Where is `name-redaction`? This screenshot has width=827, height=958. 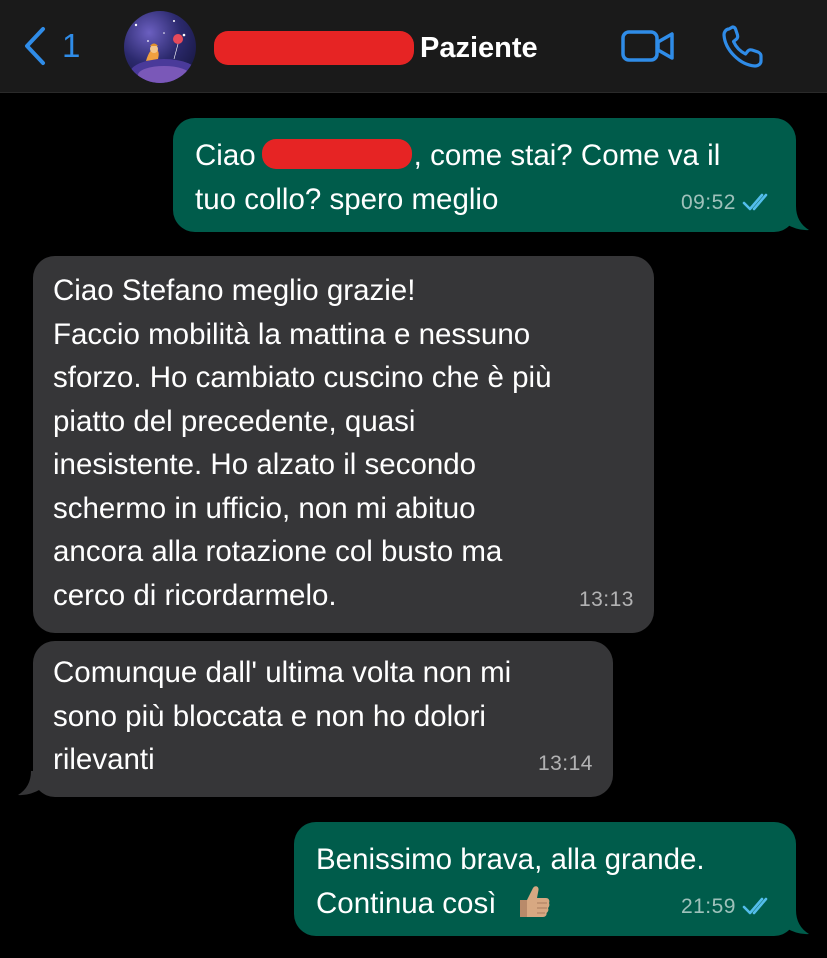 name-redaction is located at coordinates (314, 48).